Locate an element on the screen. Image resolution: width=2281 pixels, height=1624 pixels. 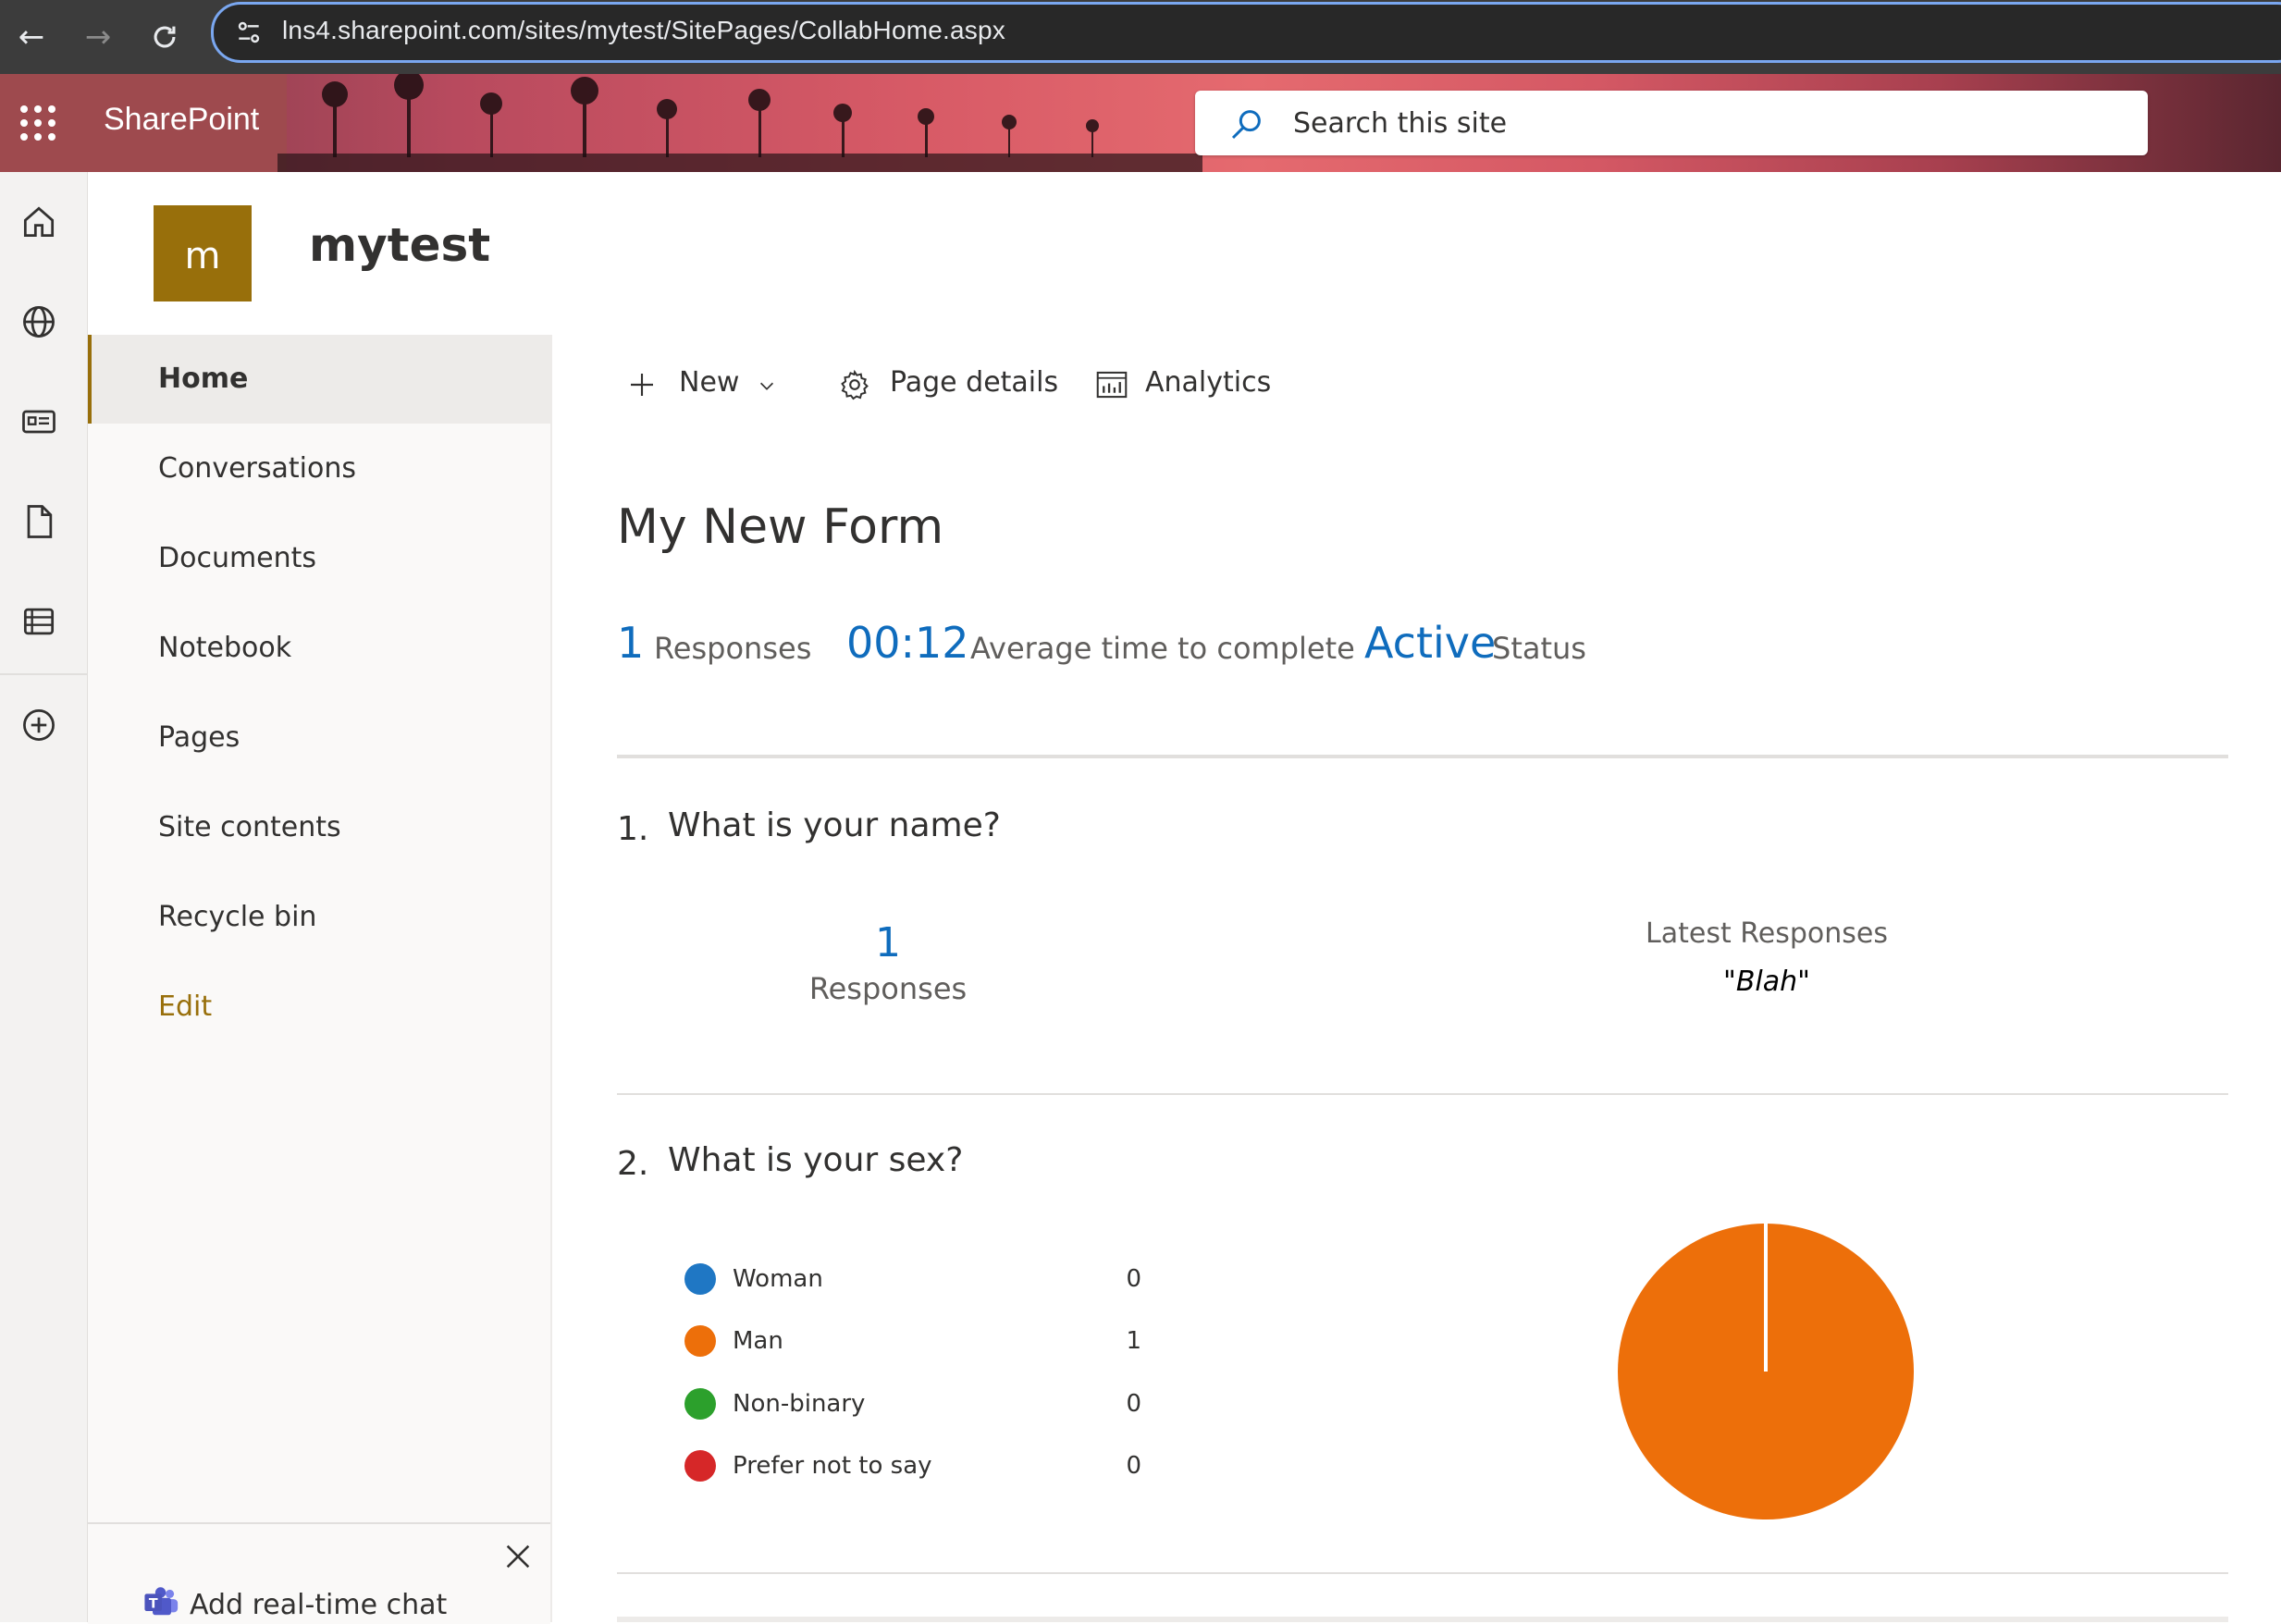
status-label: Status is located at coordinates (1539, 648).